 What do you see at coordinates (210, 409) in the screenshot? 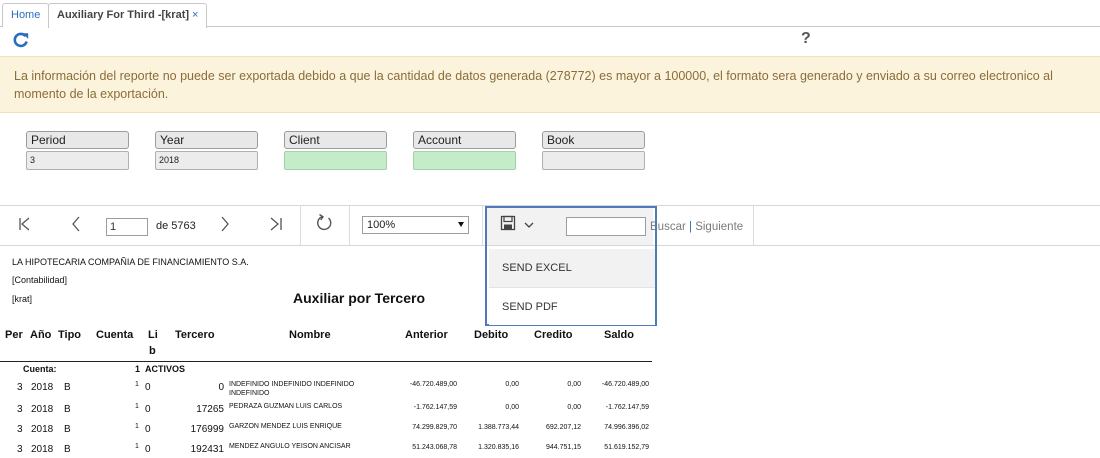
I see `row-tercero: 17265` at bounding box center [210, 409].